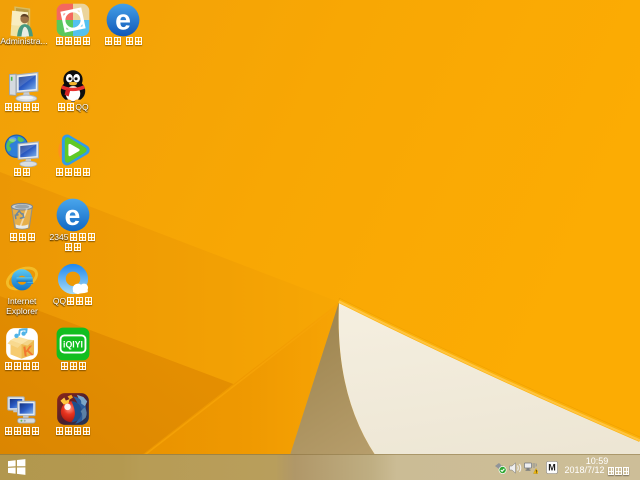  I want to click on svg-text: M, so click(552, 468).